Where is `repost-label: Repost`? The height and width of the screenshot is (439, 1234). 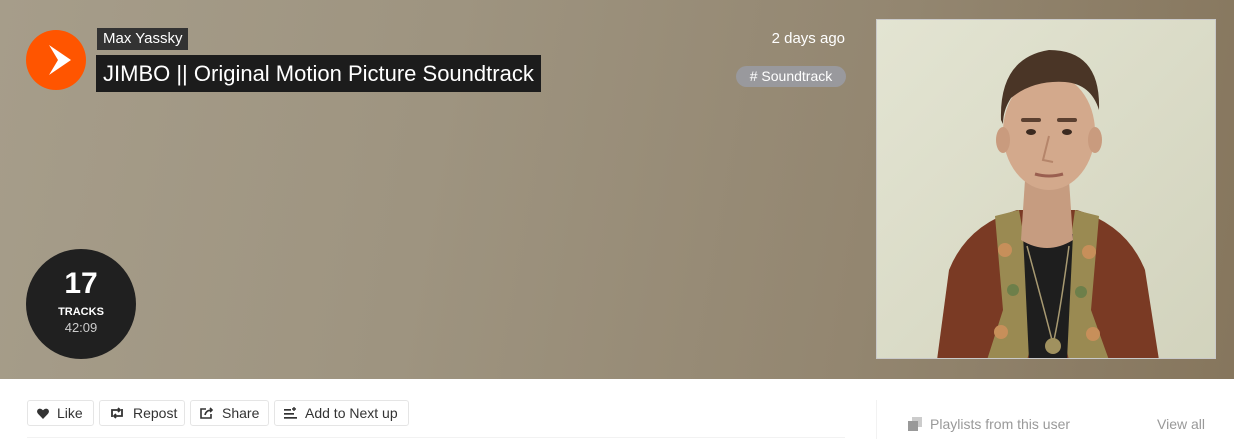
repost-label: Repost is located at coordinates (155, 413).